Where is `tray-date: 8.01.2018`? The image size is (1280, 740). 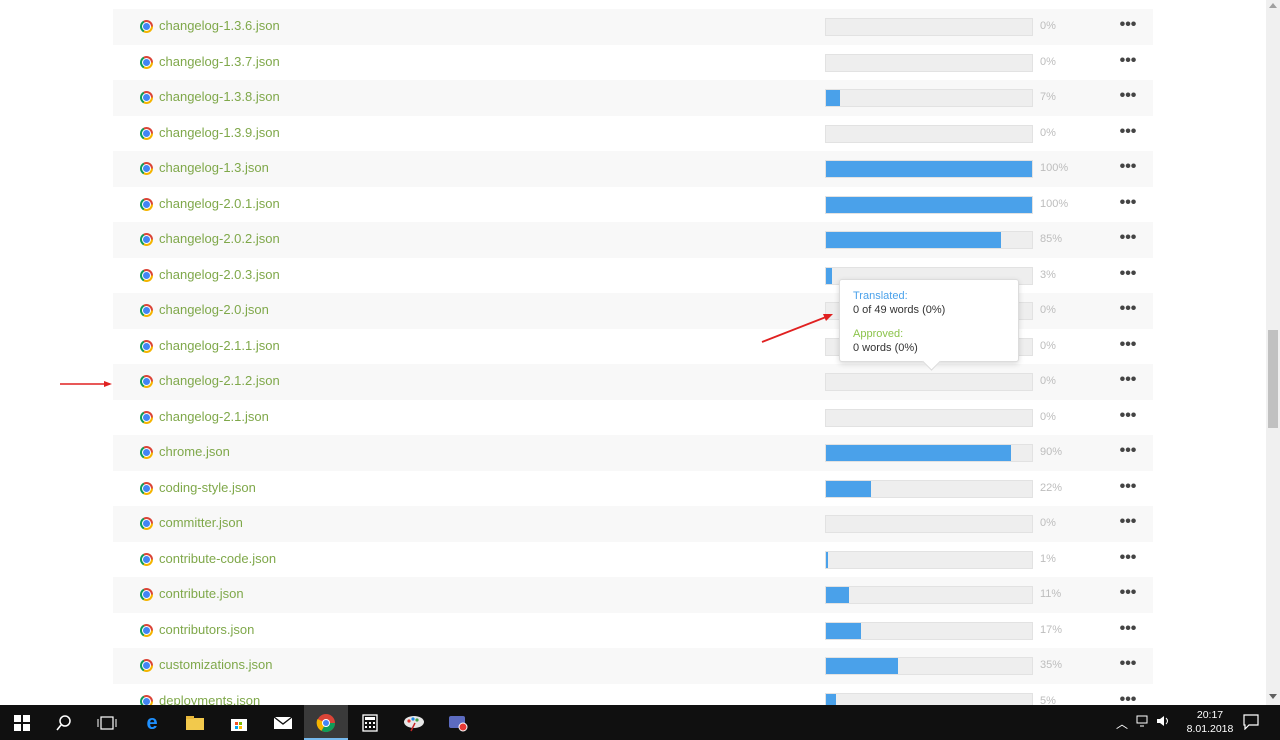 tray-date: 8.01.2018 is located at coordinates (1210, 729).